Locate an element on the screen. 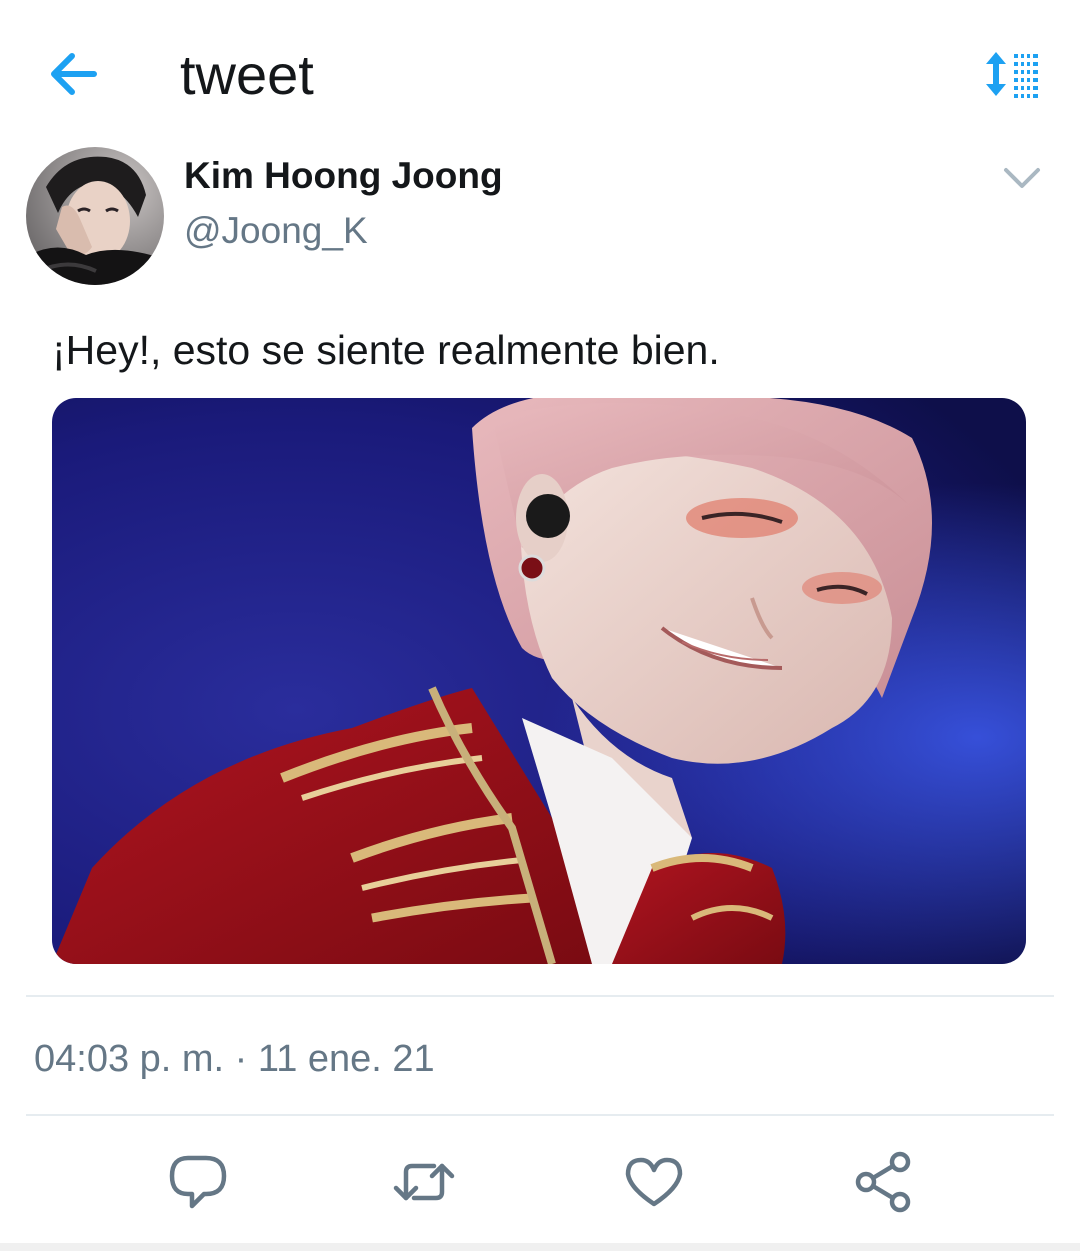 The width and height of the screenshot is (1080, 1251). back-button is located at coordinates (74, 74).